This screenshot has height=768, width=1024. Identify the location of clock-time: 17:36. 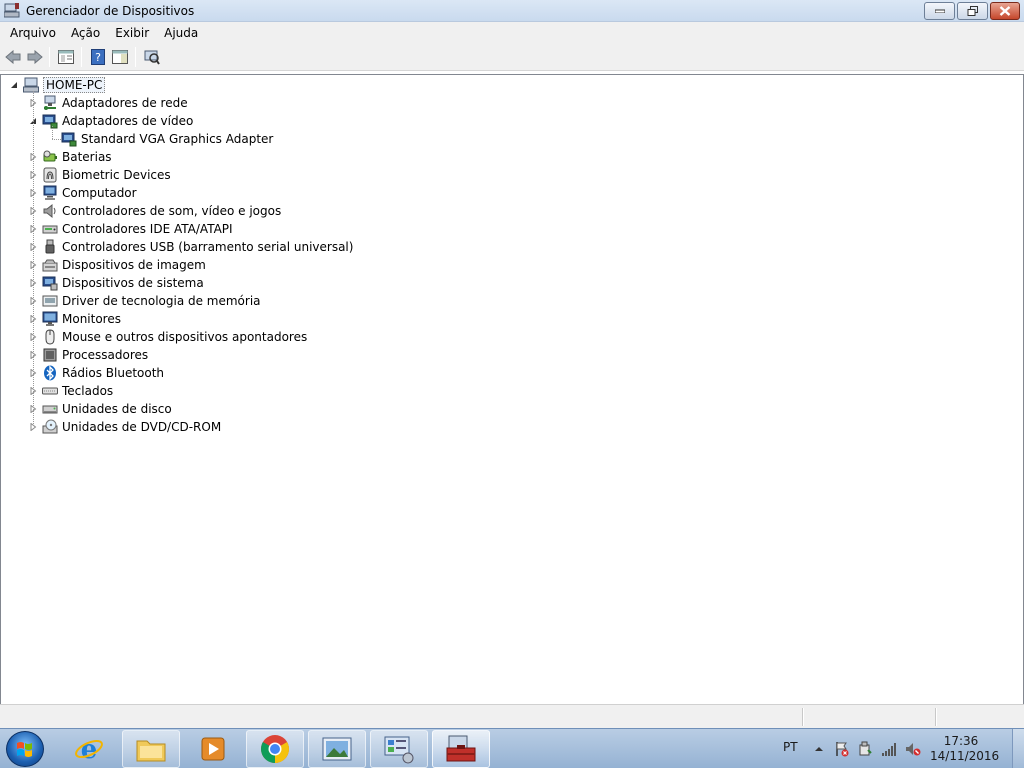
(961, 741).